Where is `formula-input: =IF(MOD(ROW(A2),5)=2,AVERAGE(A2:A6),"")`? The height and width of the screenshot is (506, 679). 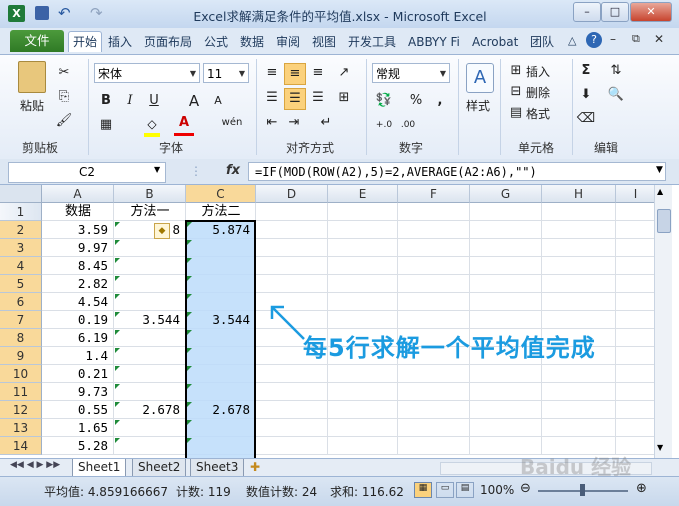 formula-input: =IF(MOD(ROW(A2),5)=2,AVERAGE(A2:A6),"") is located at coordinates (457, 171).